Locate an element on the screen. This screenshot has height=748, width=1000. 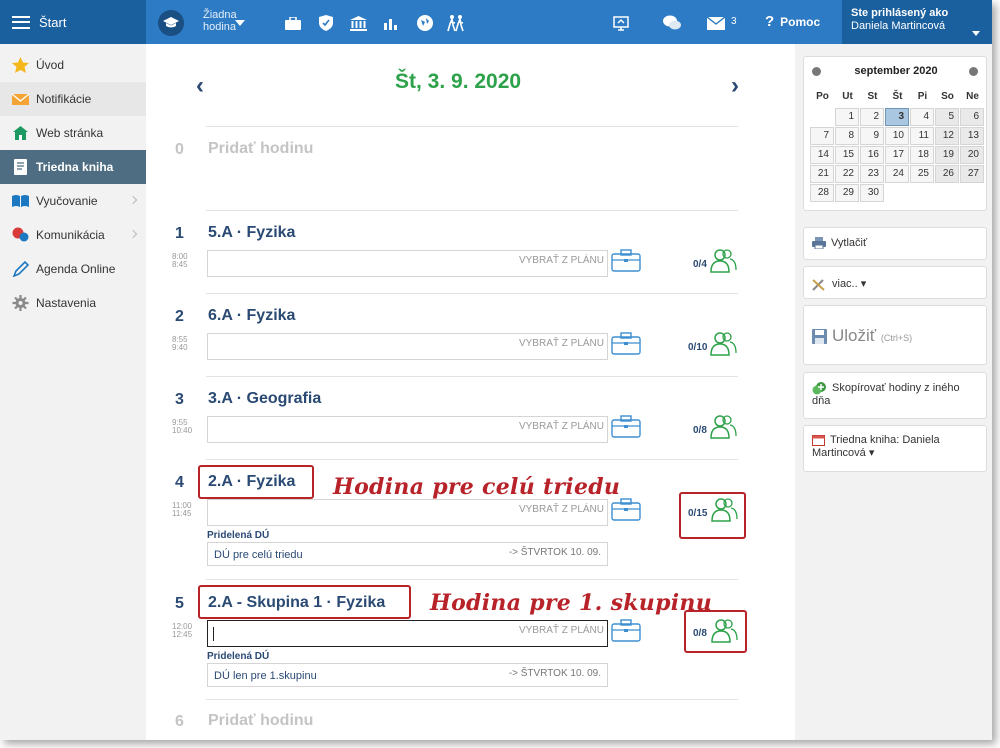
homework-field: DÚ pre celú triedu -> ŠTVRTOK 10. 09. is located at coordinates (407, 554).